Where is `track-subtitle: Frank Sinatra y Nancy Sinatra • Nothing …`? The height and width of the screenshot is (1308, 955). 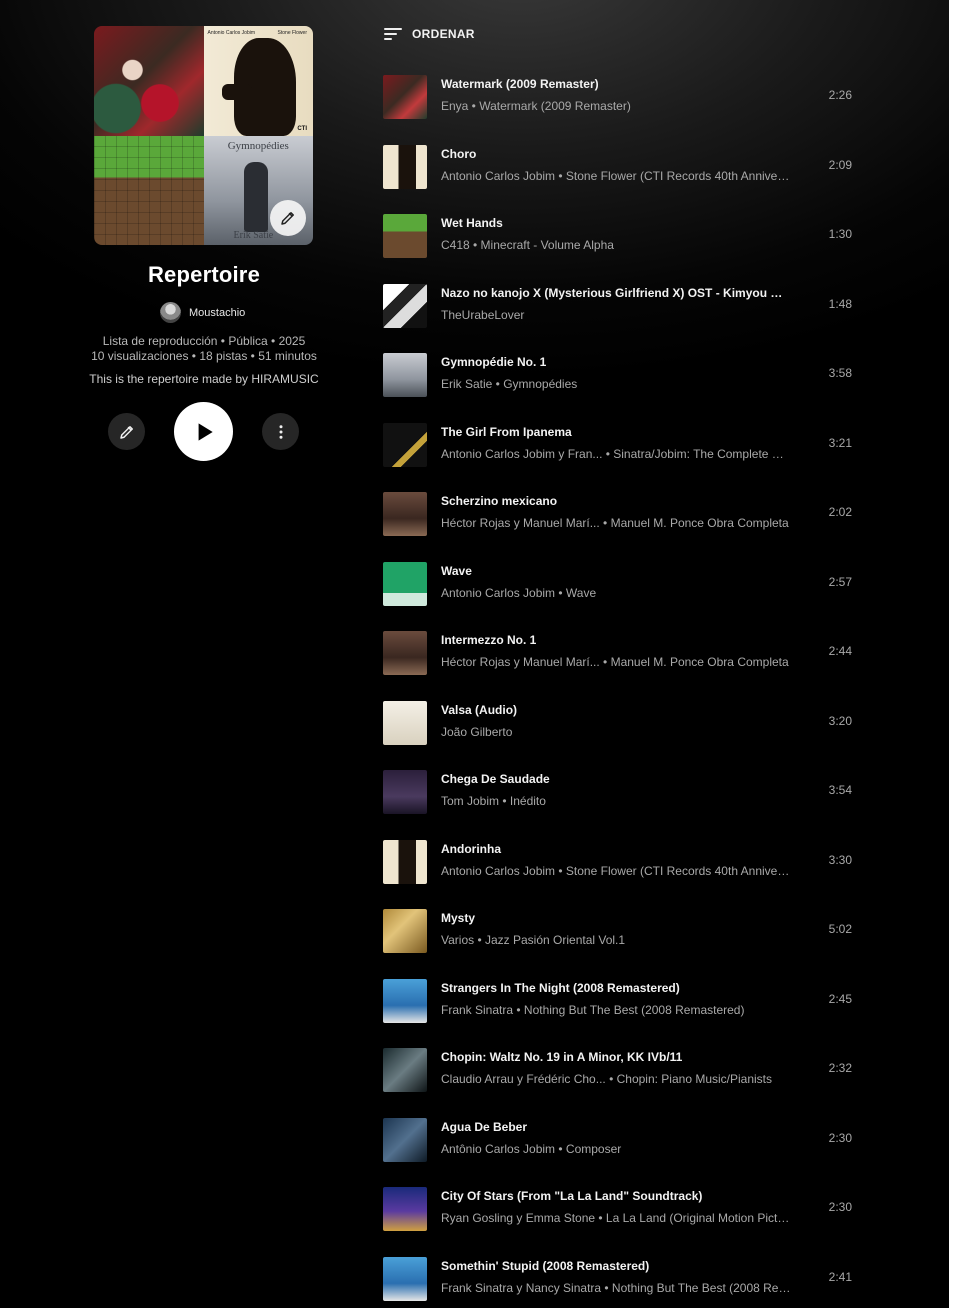
track-subtitle: Frank Sinatra y Nancy Sinatra • Nothing … is located at coordinates (616, 1288).